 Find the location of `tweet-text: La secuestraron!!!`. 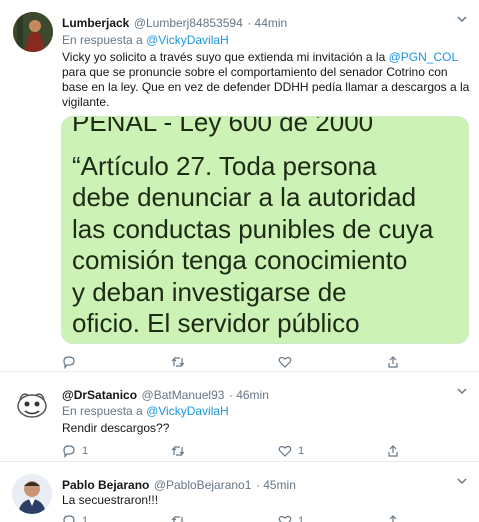

tweet-text: La secuestraron!!! is located at coordinates (110, 500).